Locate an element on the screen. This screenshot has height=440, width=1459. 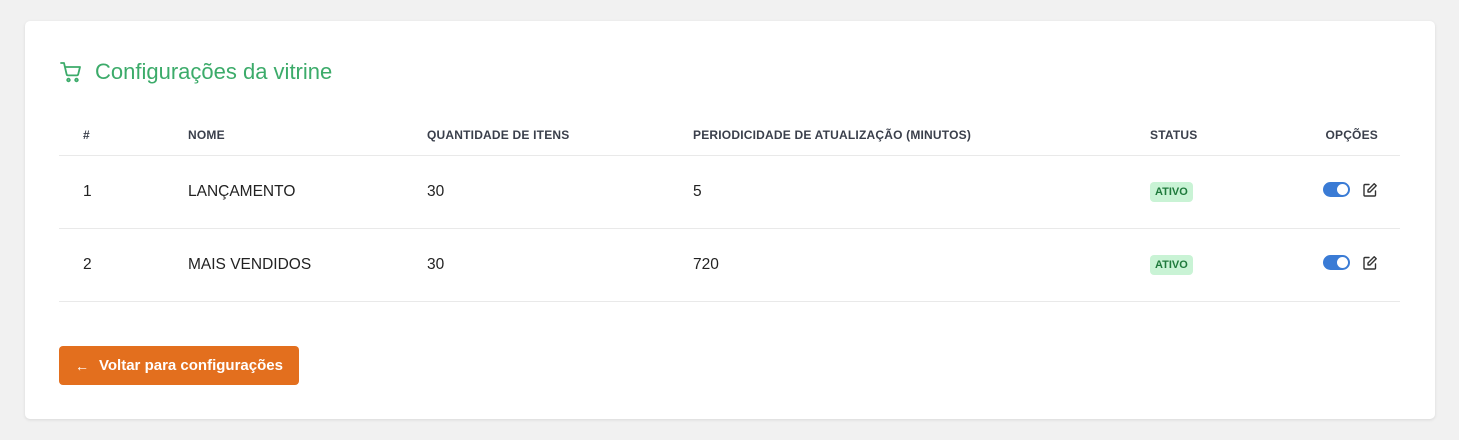
column-header-periodicidade: PERIODICIDADE DE ATUALIZAÇÃO (MINUTOS) is located at coordinates (921, 135).